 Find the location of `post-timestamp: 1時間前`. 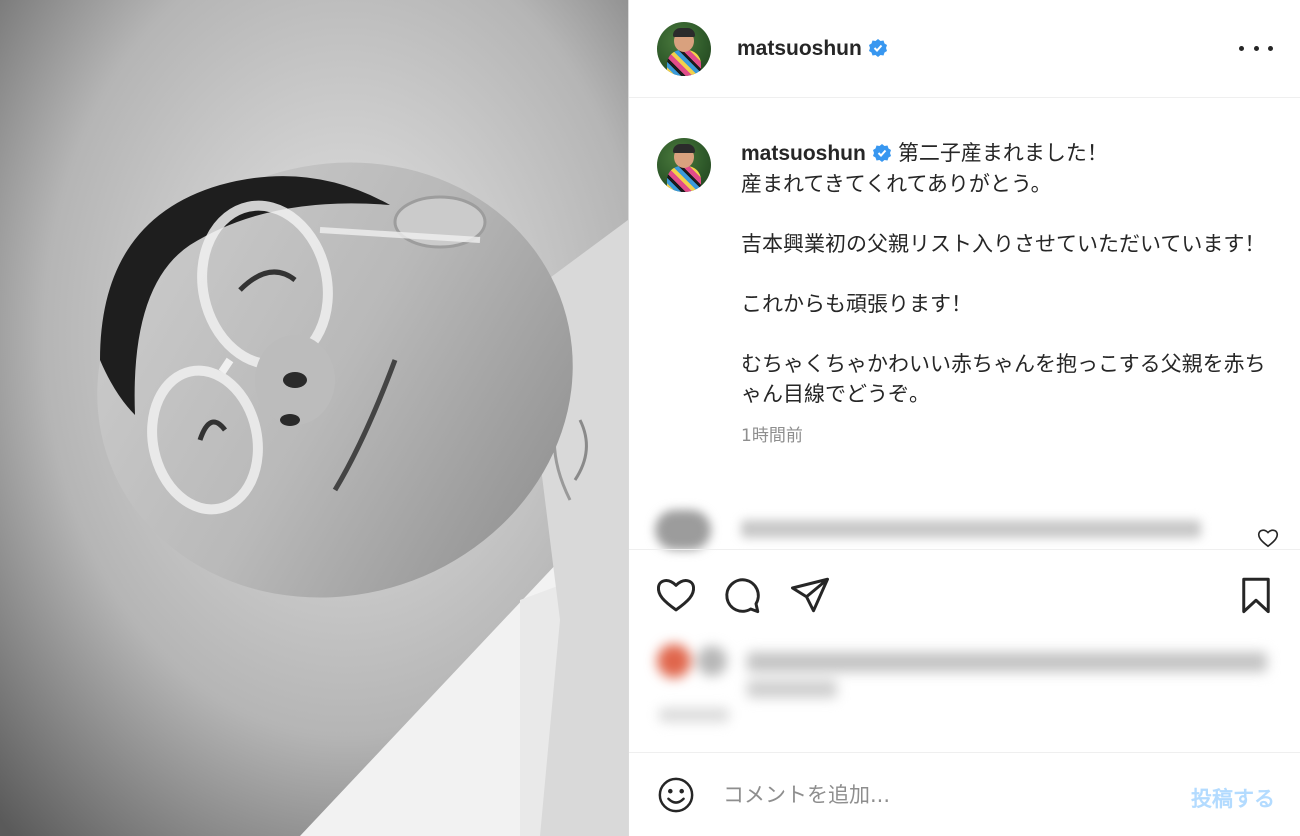

post-timestamp: 1時間前 is located at coordinates (772, 436).